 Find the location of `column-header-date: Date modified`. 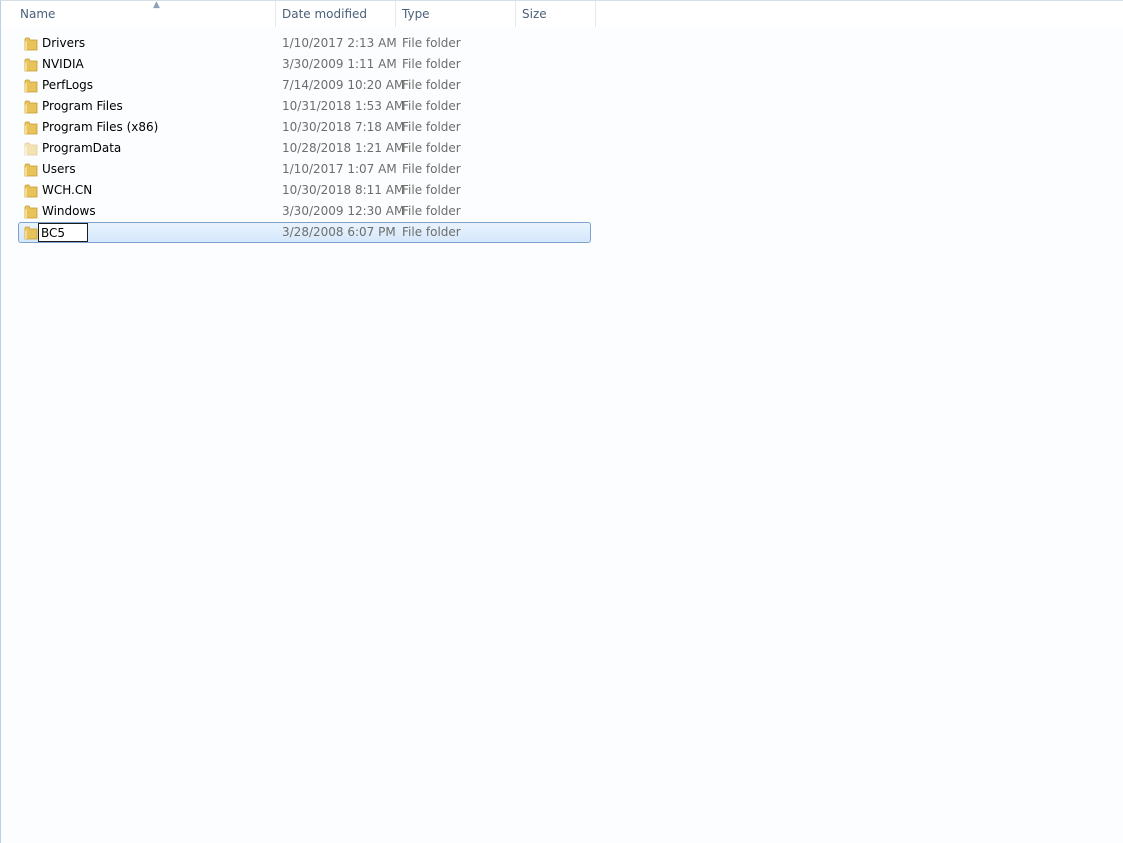

column-header-date: Date modified is located at coordinates (336, 14).